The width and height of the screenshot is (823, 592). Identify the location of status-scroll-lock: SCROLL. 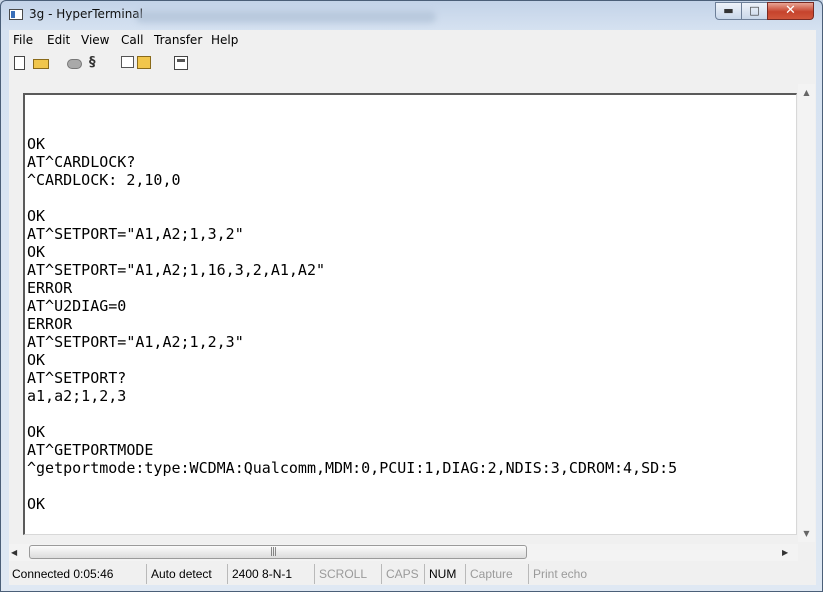
(349, 574).